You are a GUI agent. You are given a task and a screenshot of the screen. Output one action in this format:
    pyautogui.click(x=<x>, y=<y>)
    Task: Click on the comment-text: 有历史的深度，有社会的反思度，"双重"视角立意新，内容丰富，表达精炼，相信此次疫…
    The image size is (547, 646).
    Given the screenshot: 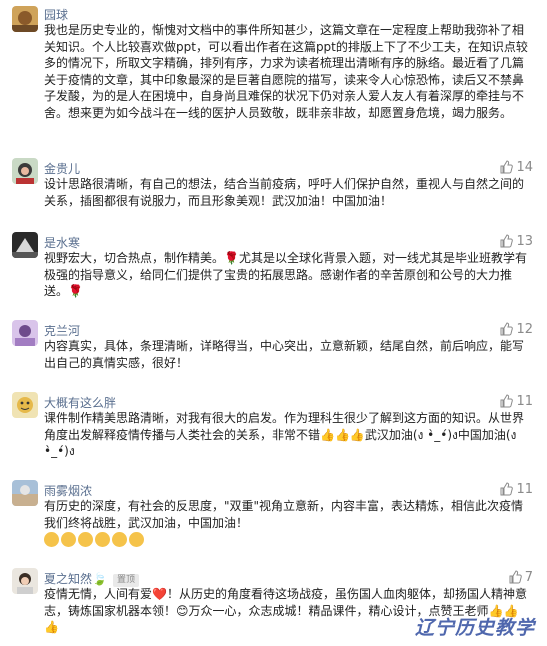 What is the action you would take?
    pyautogui.click(x=284, y=514)
    